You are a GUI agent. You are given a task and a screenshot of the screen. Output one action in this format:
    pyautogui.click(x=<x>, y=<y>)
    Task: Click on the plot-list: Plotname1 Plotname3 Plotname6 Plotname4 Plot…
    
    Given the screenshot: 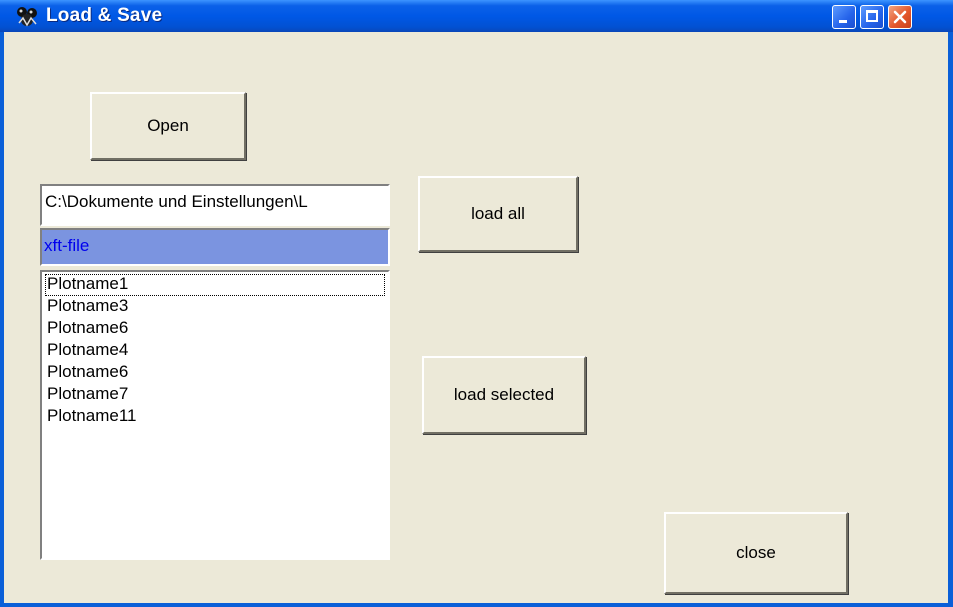 What is the action you would take?
    pyautogui.click(x=215, y=351)
    